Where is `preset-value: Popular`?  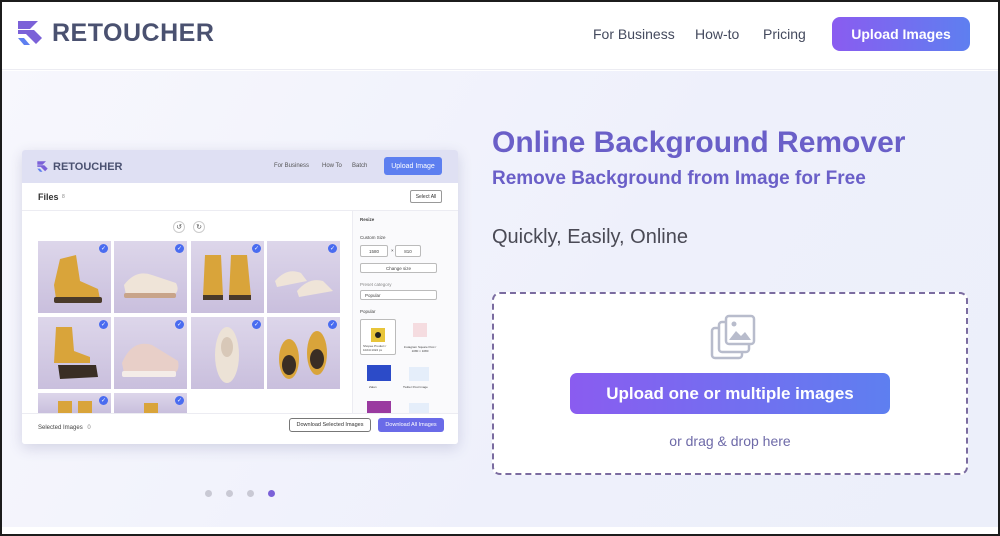 preset-value: Popular is located at coordinates (373, 295).